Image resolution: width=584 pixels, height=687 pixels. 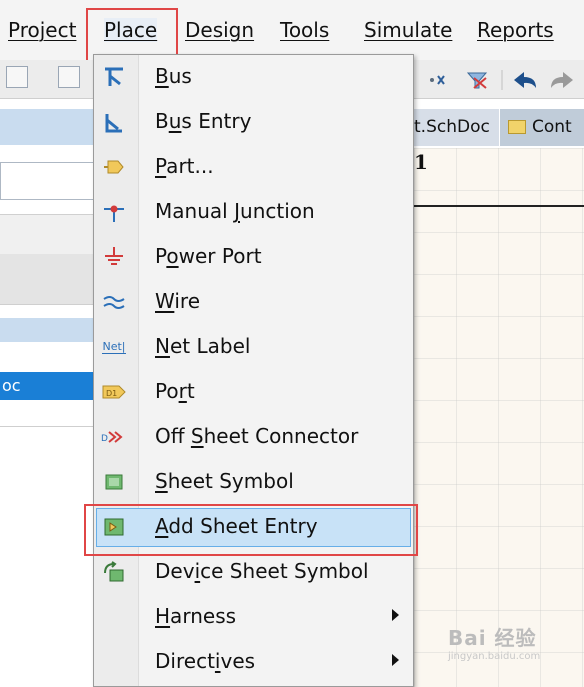 I want to click on document-icon, so click(x=517, y=127).